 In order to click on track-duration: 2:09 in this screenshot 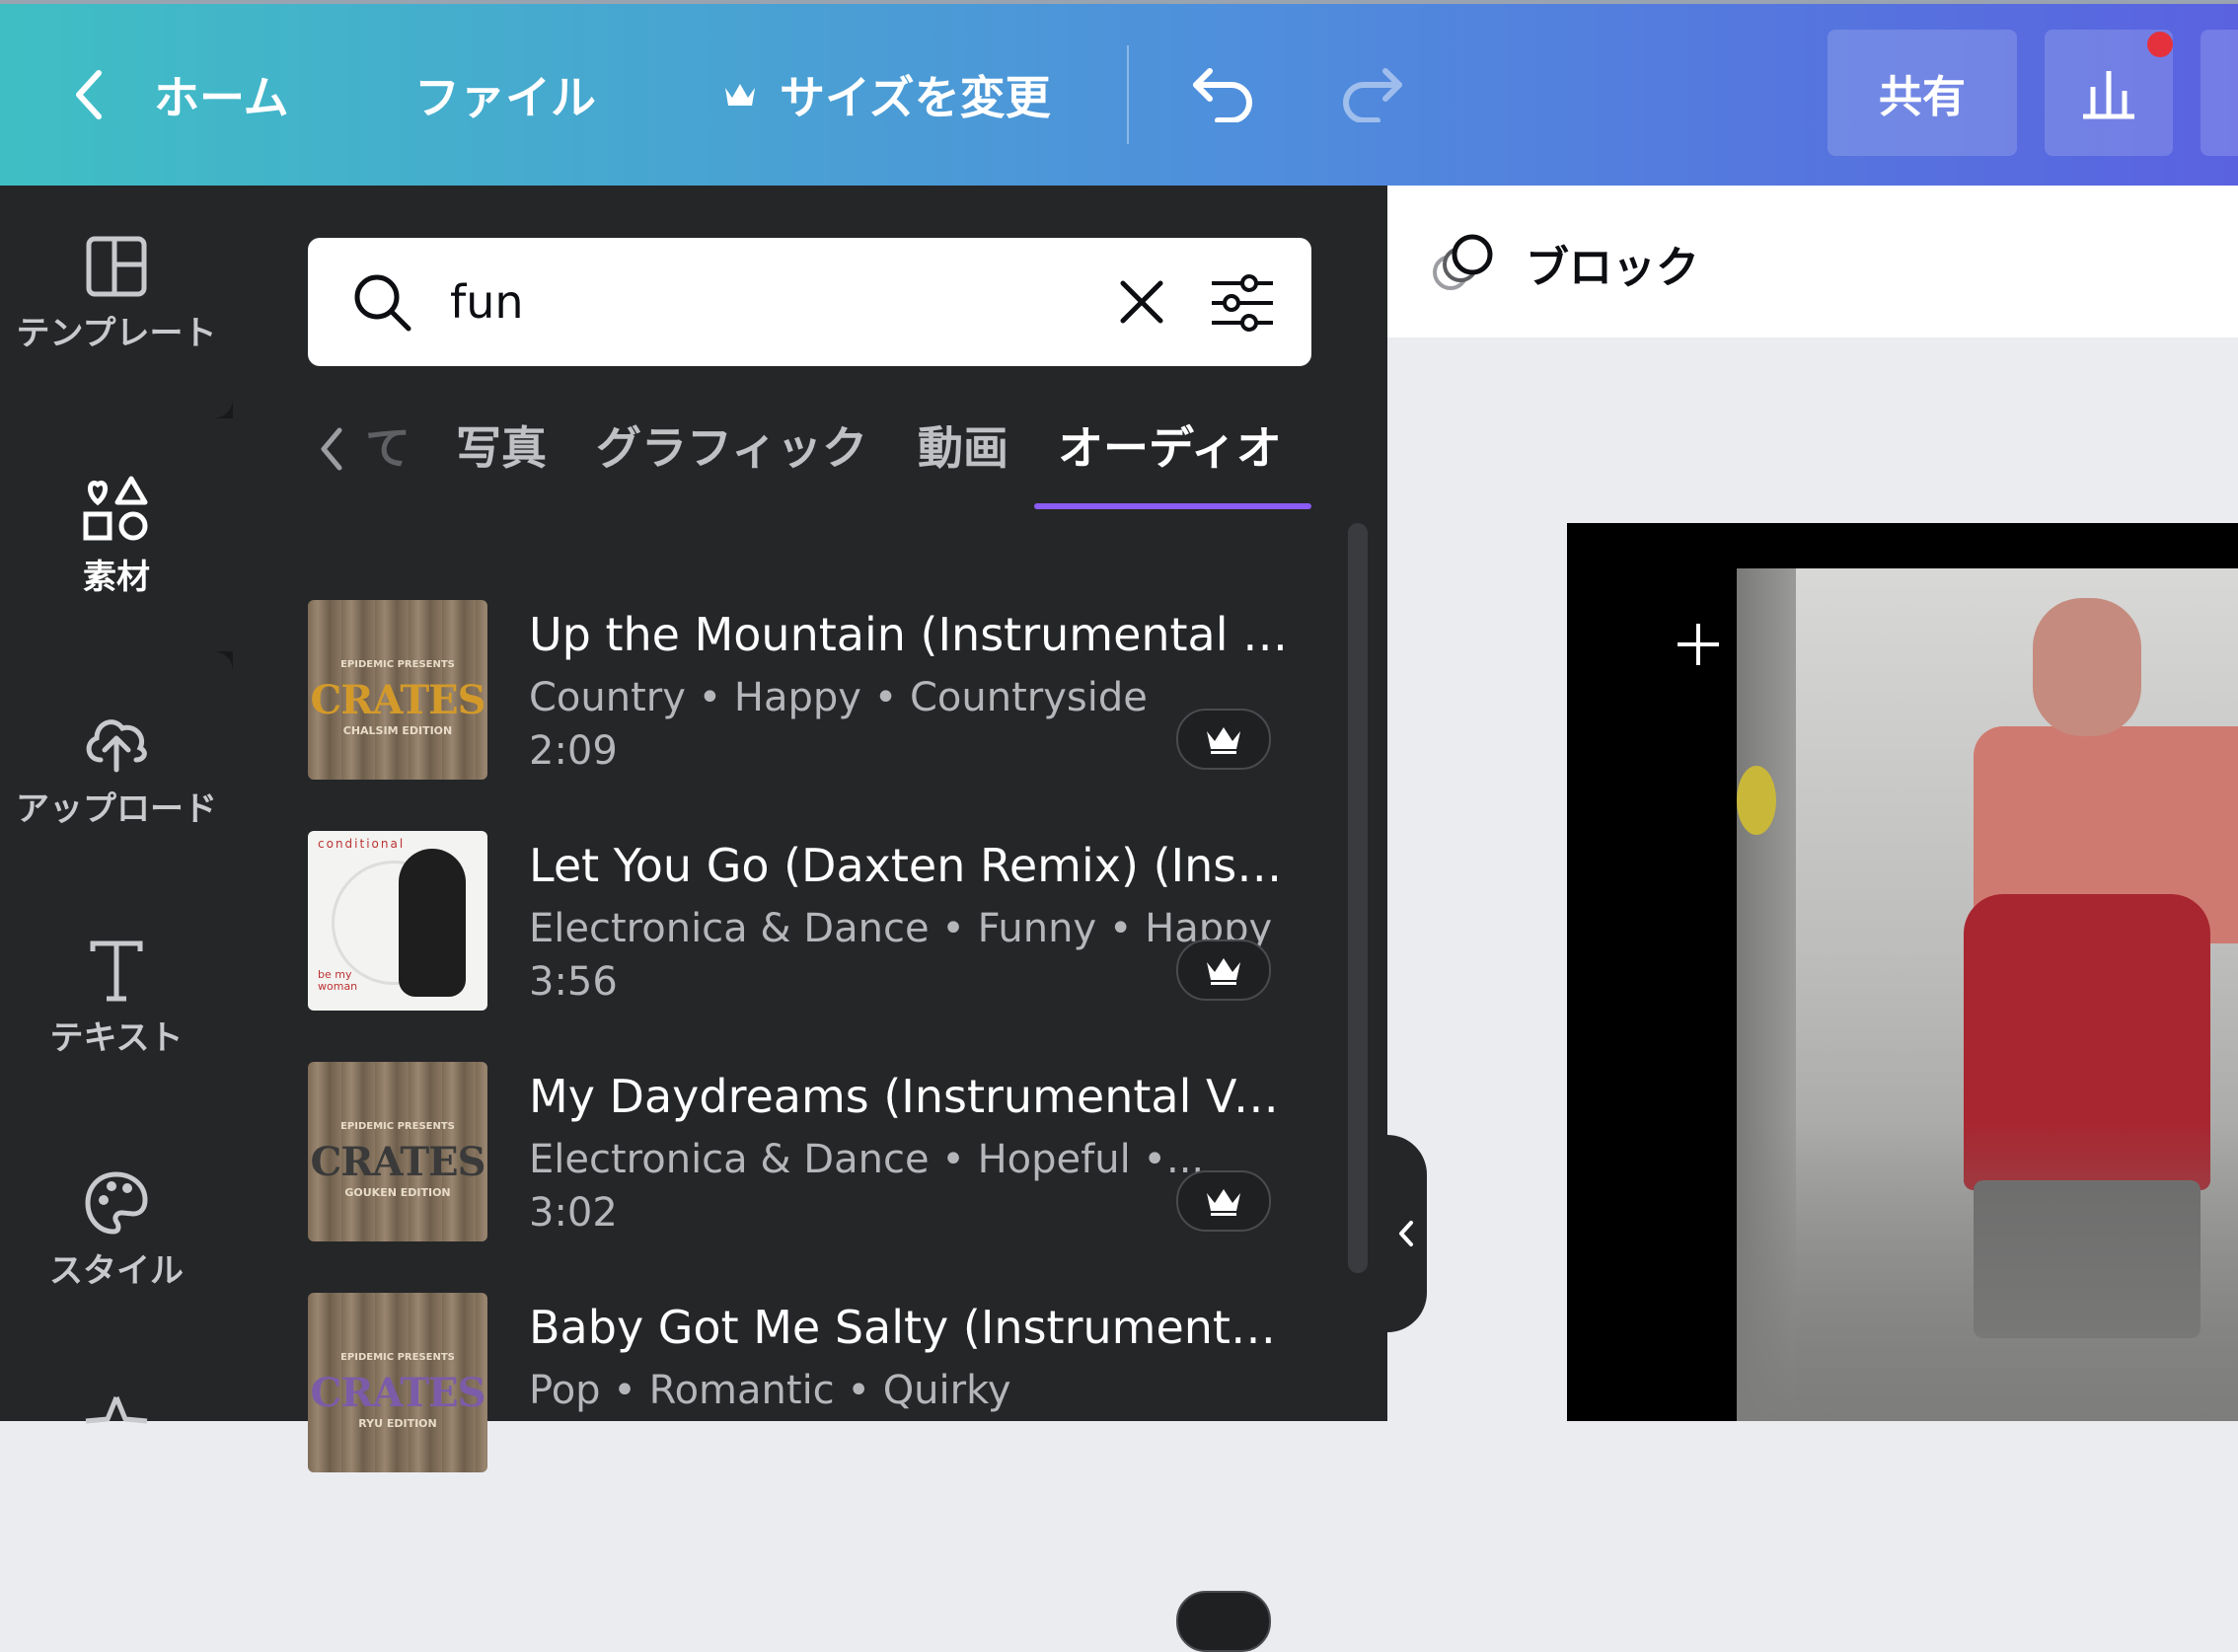, I will do `click(573, 751)`.